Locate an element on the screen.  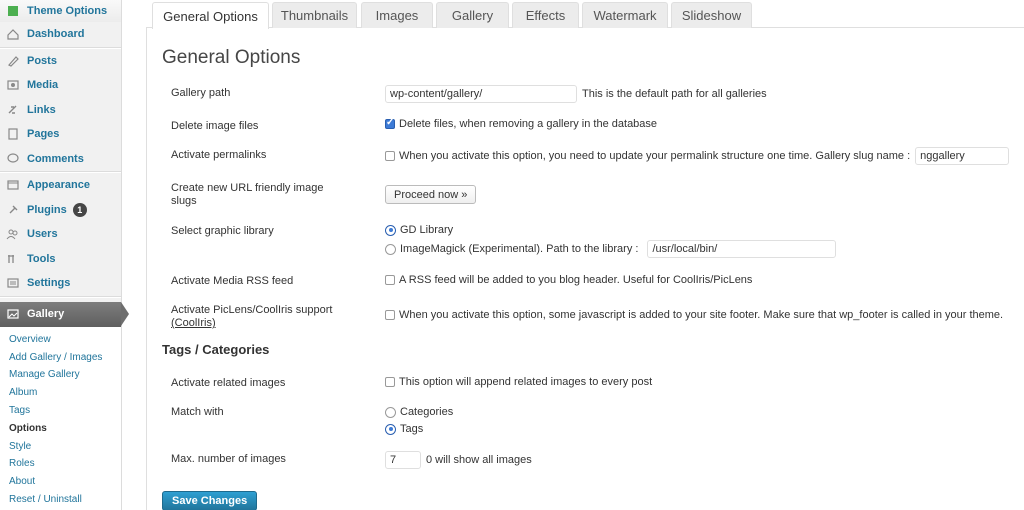
piclens-checkbox is located at coordinates (390, 315).